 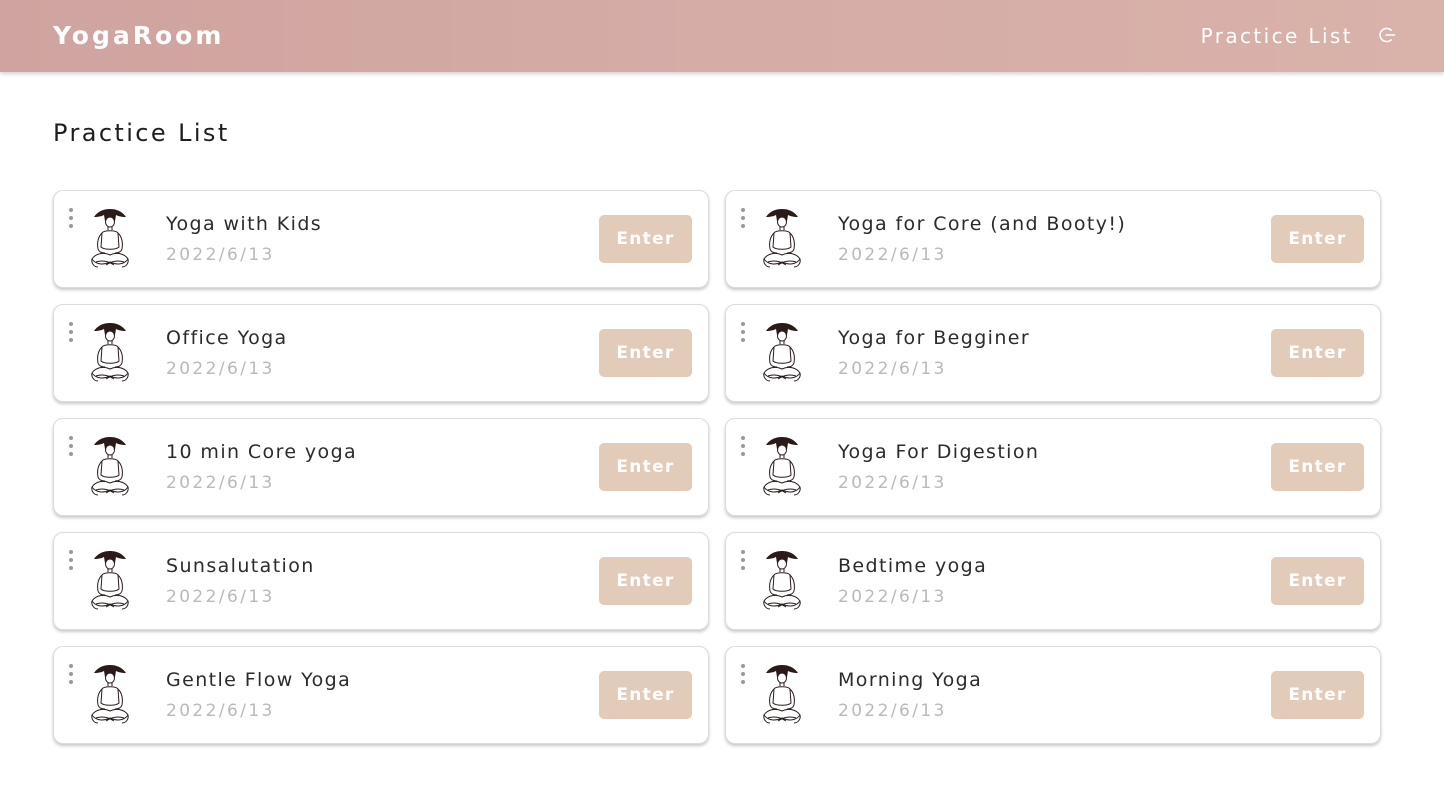 I want to click on practice-title: Yoga for Core (and Booty!), so click(x=982, y=224).